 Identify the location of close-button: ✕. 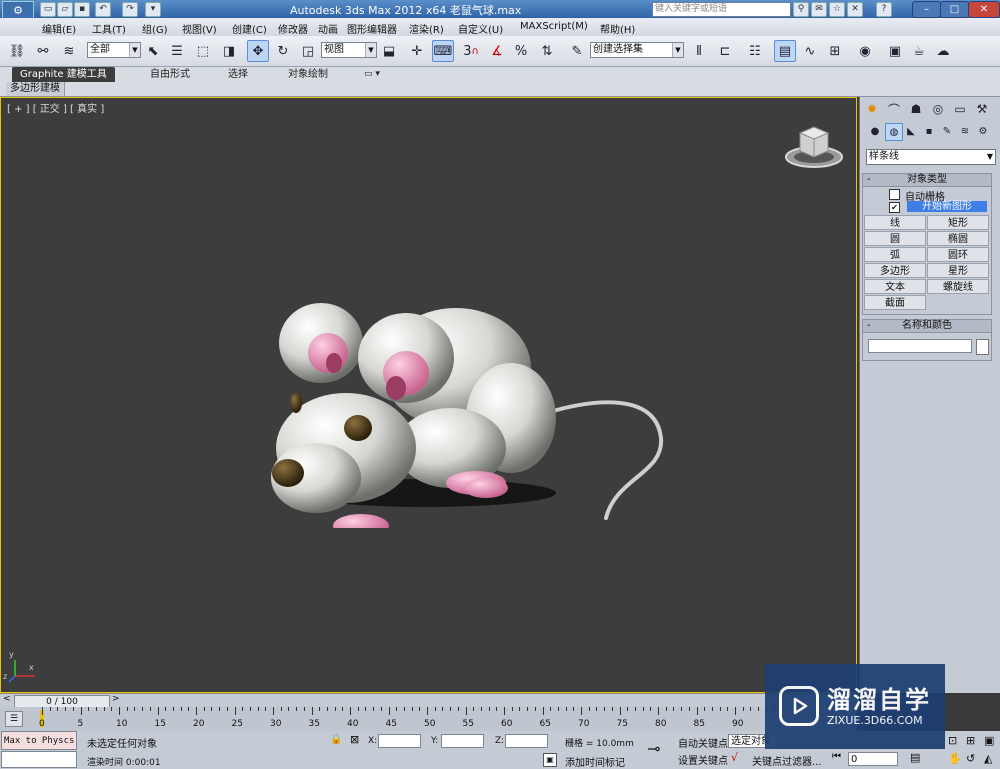
(984, 9).